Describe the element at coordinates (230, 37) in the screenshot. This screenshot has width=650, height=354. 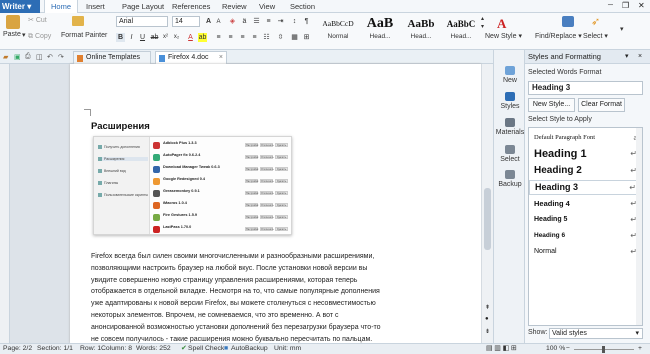
I see `align-center-icon: ≡` at that location.